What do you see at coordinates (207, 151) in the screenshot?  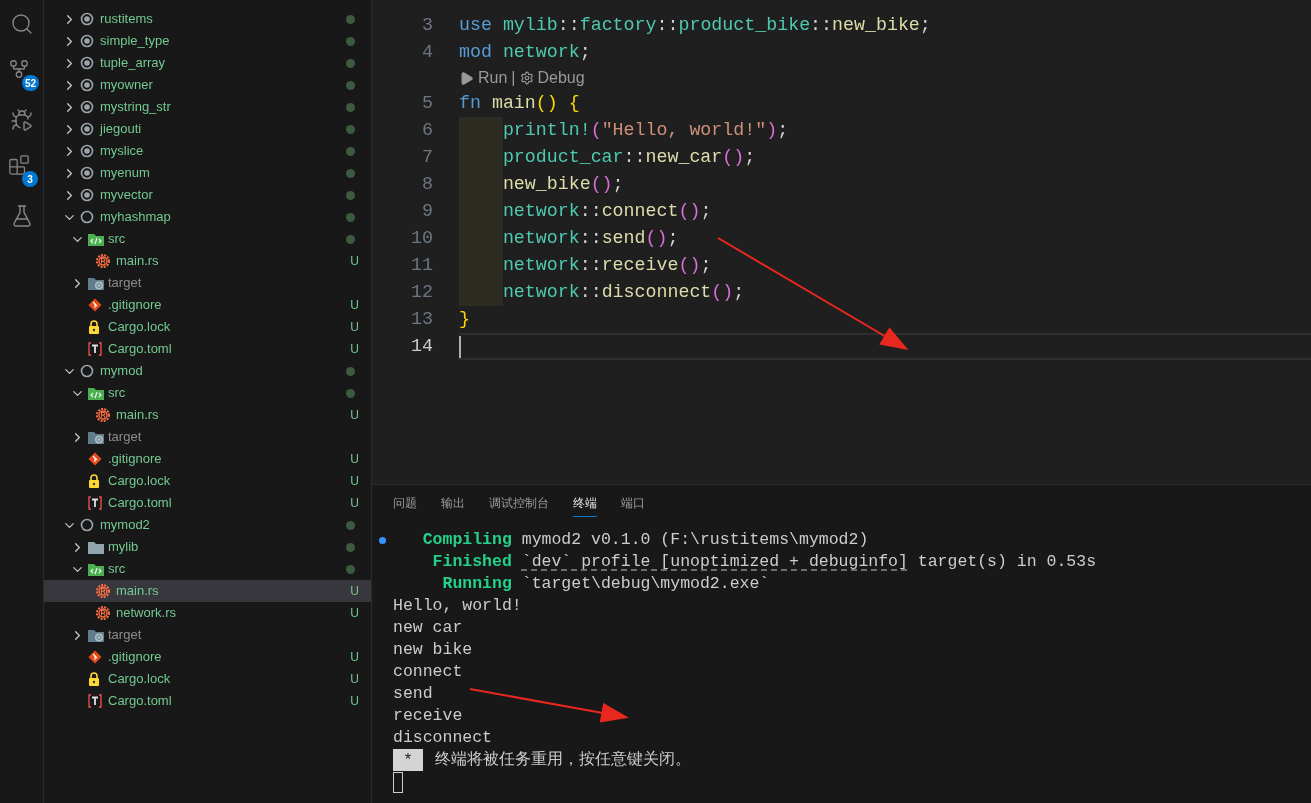 I see `tree-item: myslice` at bounding box center [207, 151].